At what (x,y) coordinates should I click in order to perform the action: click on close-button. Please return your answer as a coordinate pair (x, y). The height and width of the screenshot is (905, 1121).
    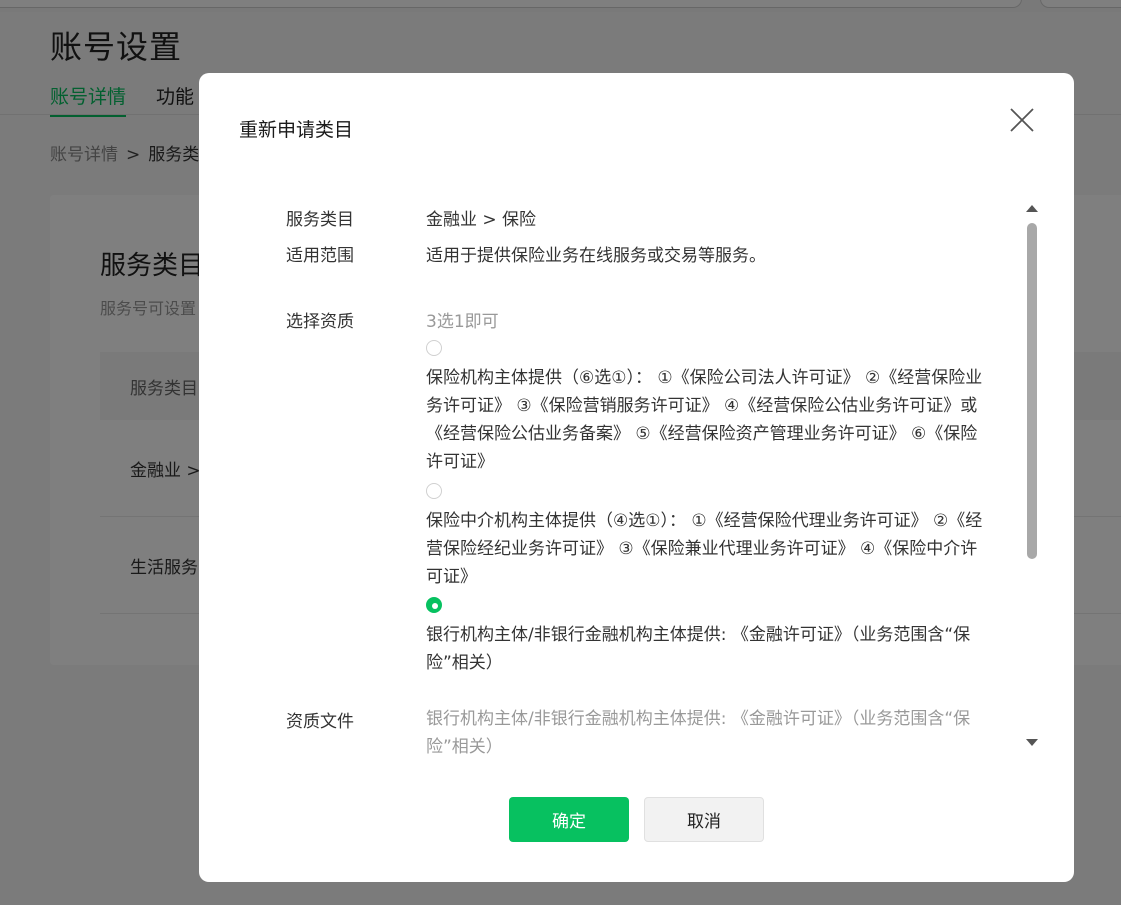
    Looking at the image, I should click on (1022, 120).